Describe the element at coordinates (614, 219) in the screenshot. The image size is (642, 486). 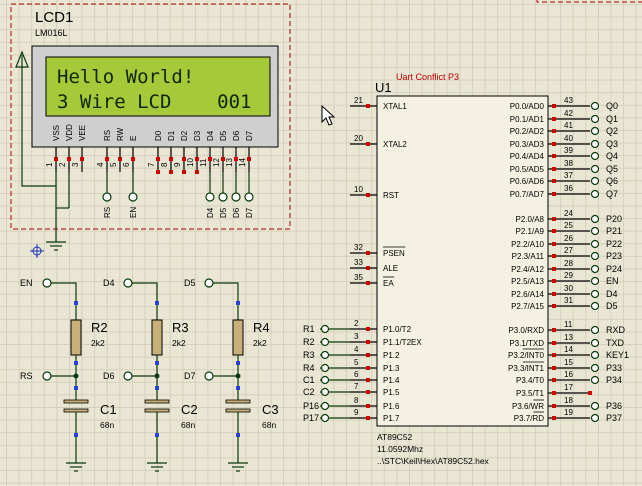
I see `mcu-net-label: P20` at that location.